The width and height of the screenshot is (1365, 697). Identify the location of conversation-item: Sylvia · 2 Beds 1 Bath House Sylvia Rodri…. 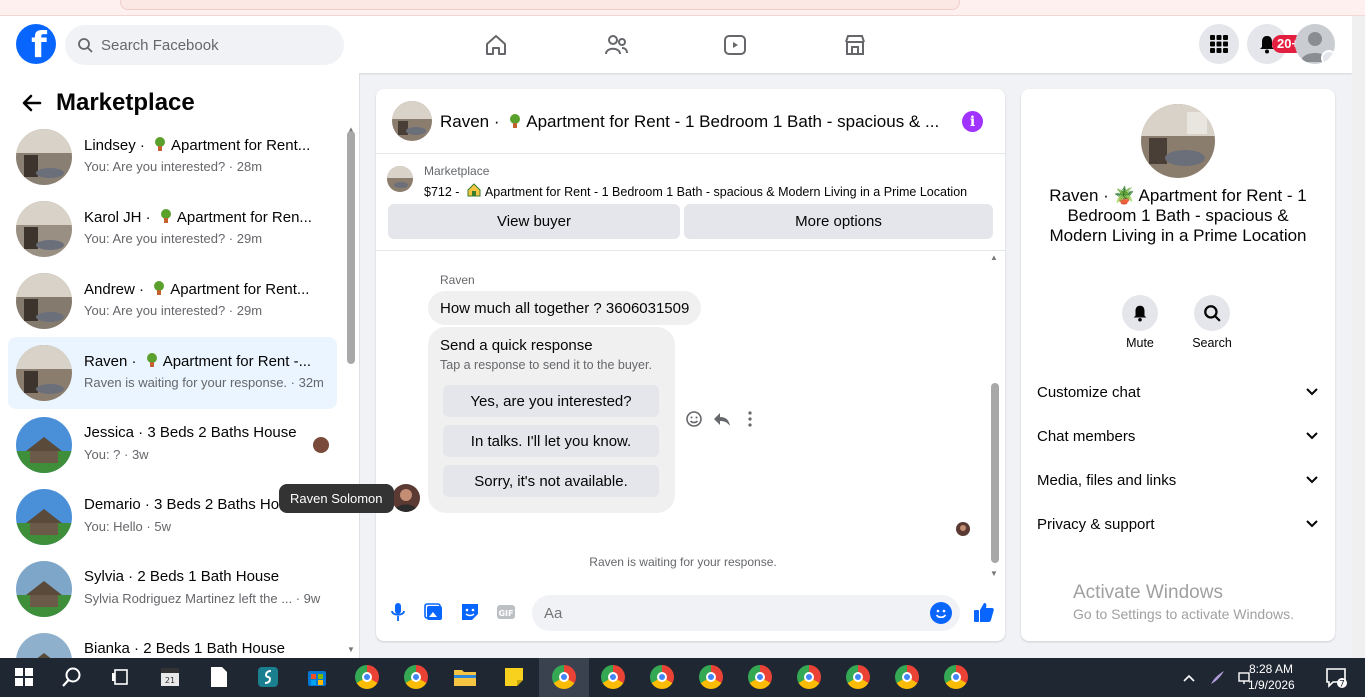
(172, 589).